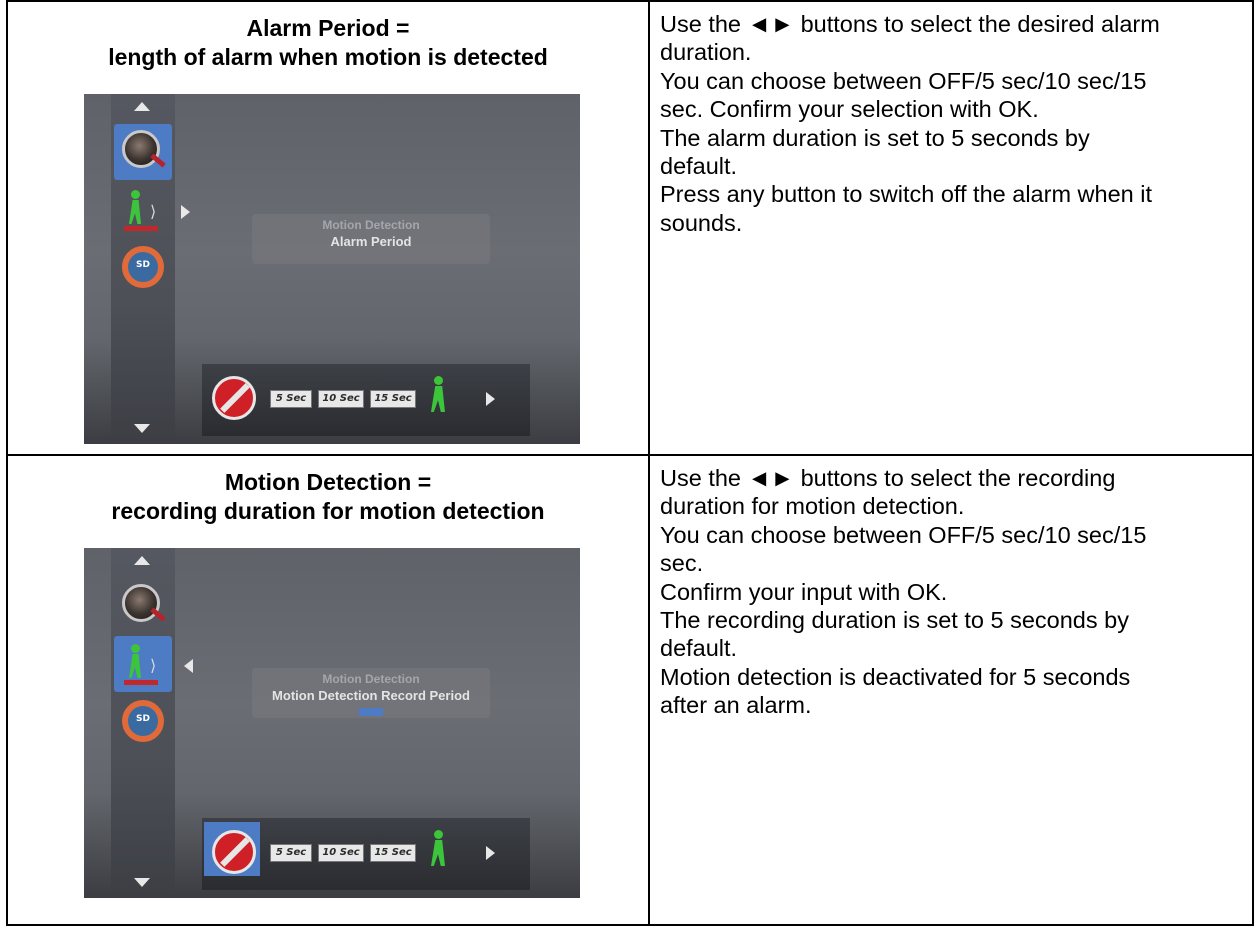  What do you see at coordinates (328, 57) in the screenshot?
I see `heading-line: length of alarm when motion is detected` at bounding box center [328, 57].